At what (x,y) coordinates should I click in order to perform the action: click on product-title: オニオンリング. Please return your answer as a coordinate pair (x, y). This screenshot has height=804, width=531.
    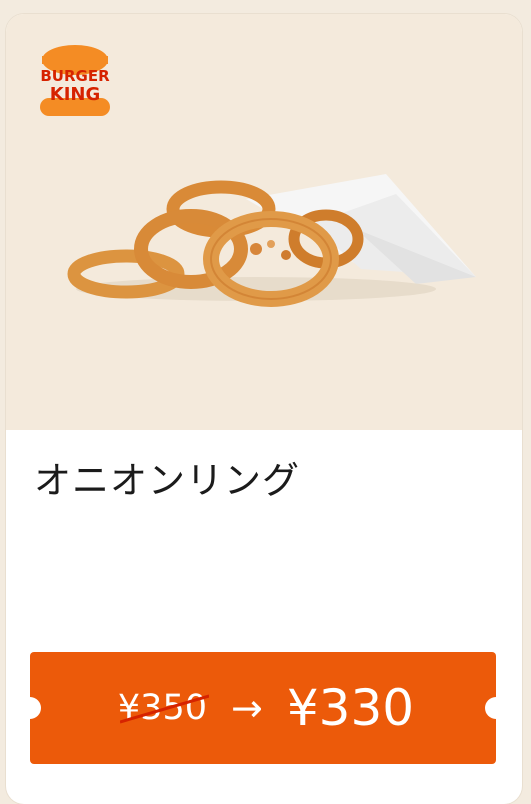
    Looking at the image, I should click on (167, 480).